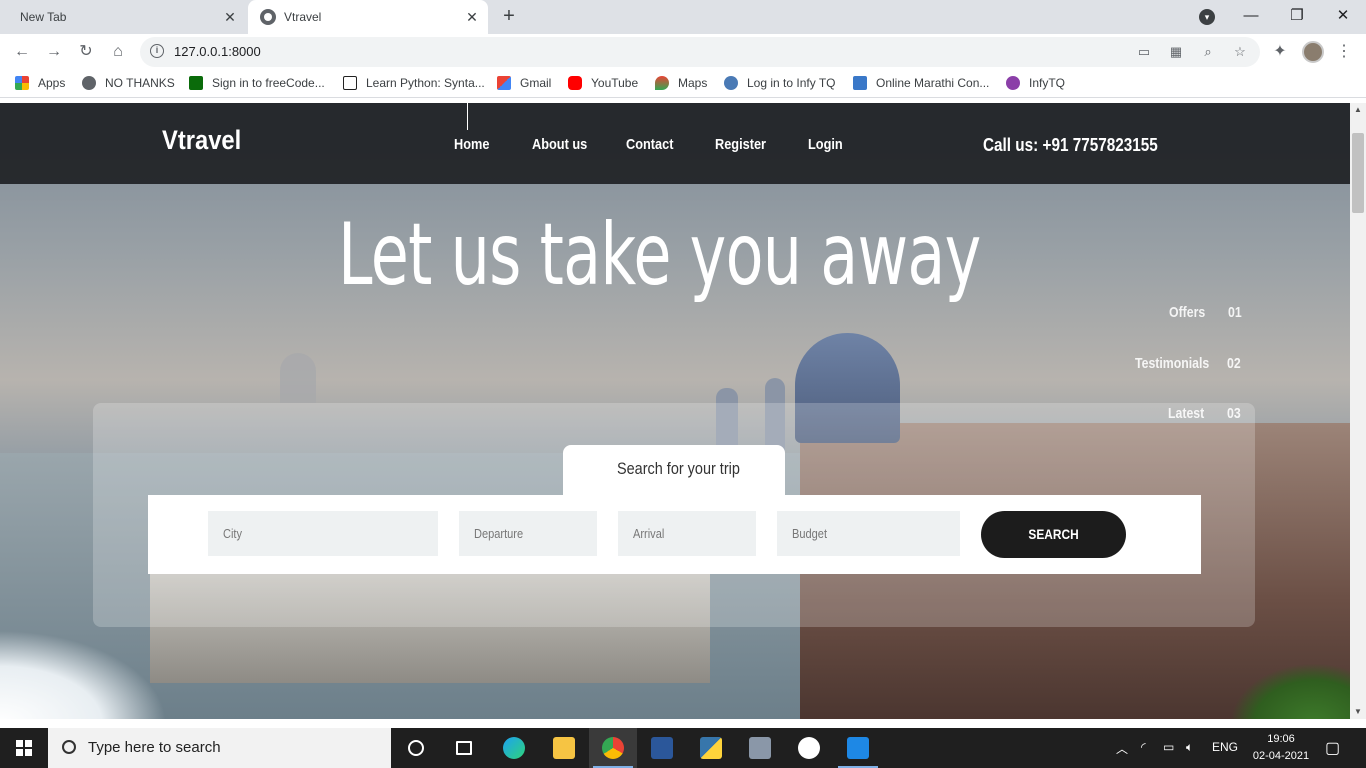  I want to click on home-button: ⌂, so click(118, 52).